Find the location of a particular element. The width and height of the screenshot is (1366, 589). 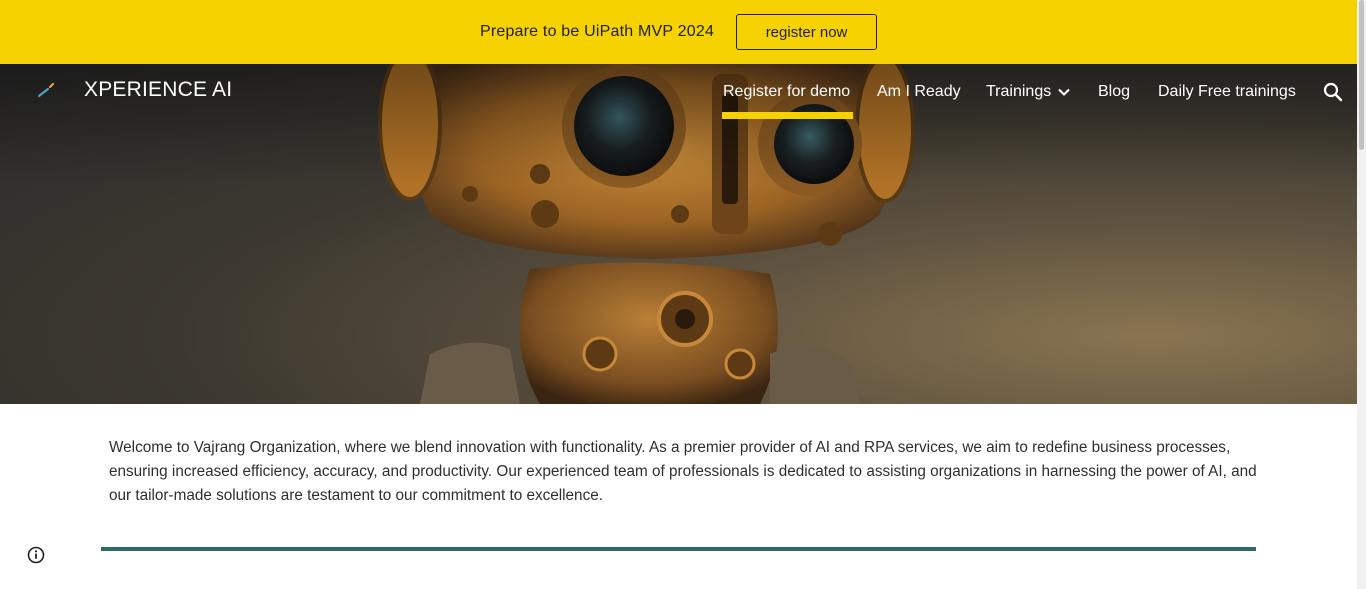

nav-item-register-for-demo: Register for demo is located at coordinates (786, 92).